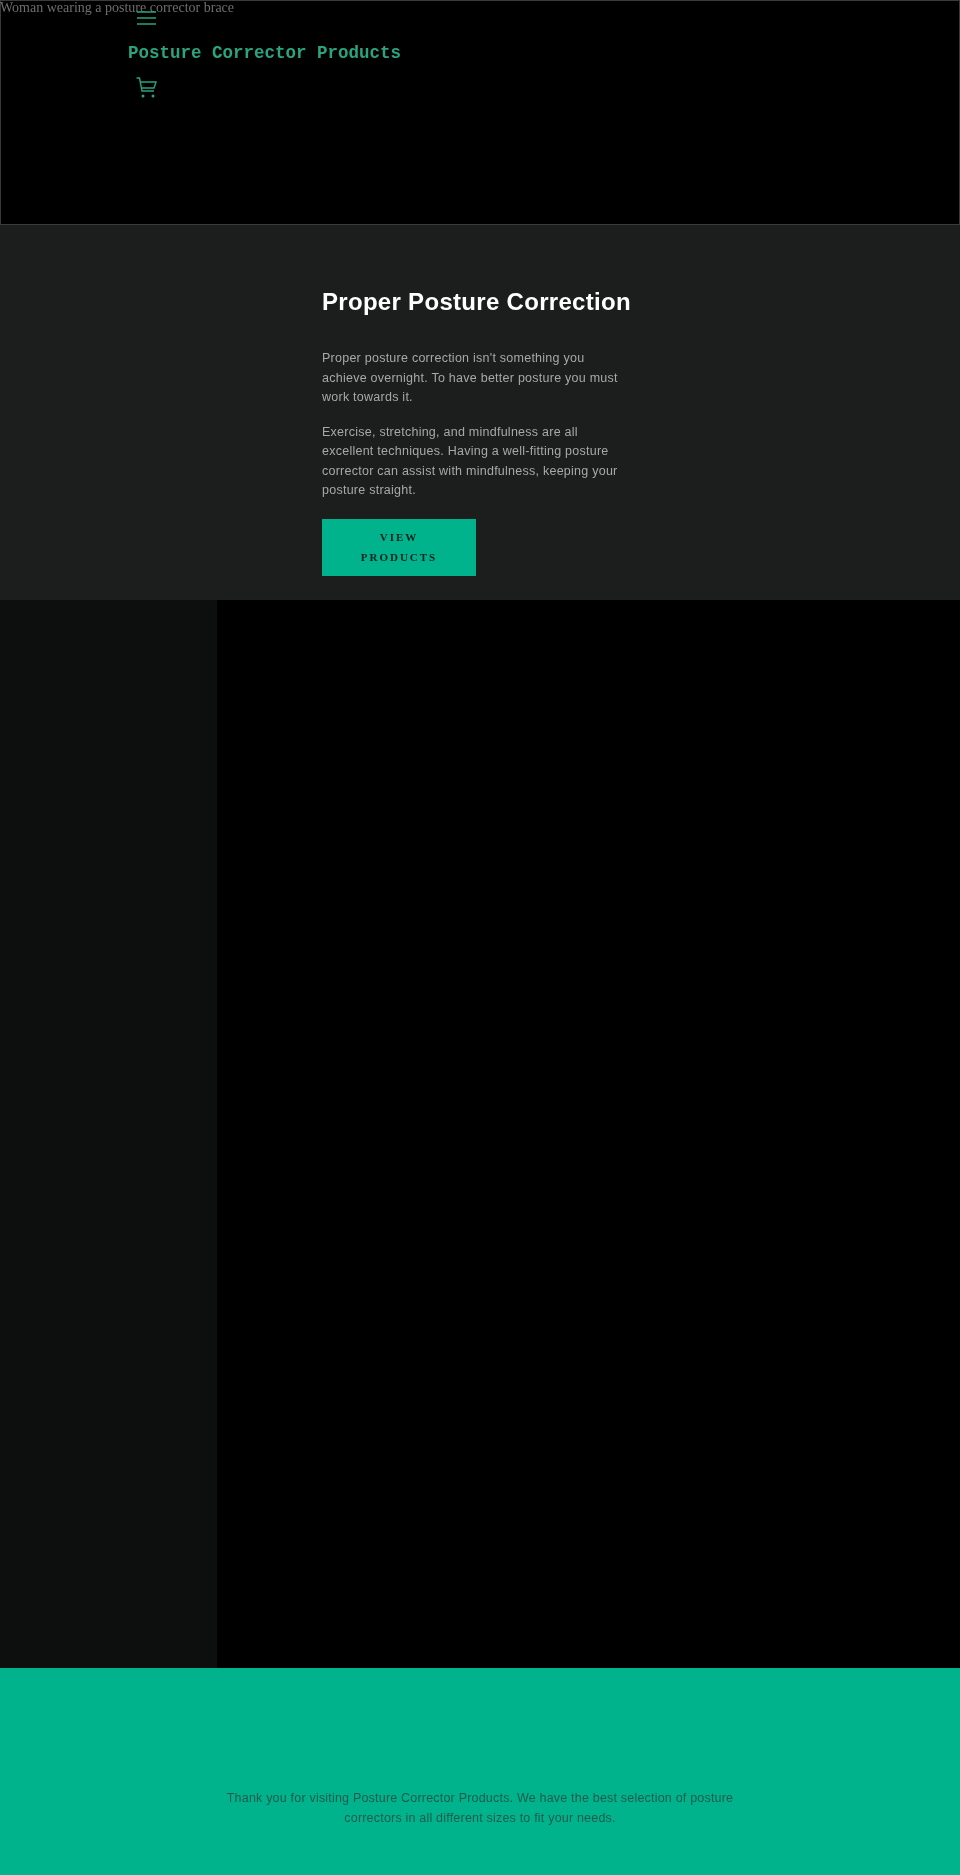 This screenshot has height=1875, width=960. What do you see at coordinates (470, 378) in the screenshot?
I see `body-paragraph: Proper posture correction isn't something you achieve overnight. To have better posture you must work towards it.` at bounding box center [470, 378].